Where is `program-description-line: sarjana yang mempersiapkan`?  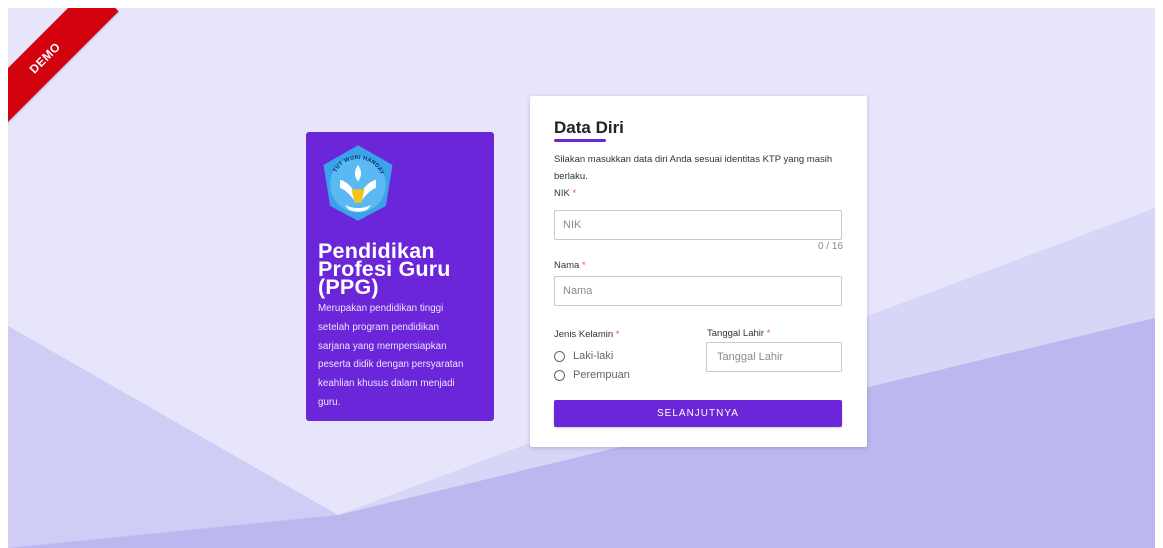 program-description-line: sarjana yang mempersiapkan is located at coordinates (382, 346).